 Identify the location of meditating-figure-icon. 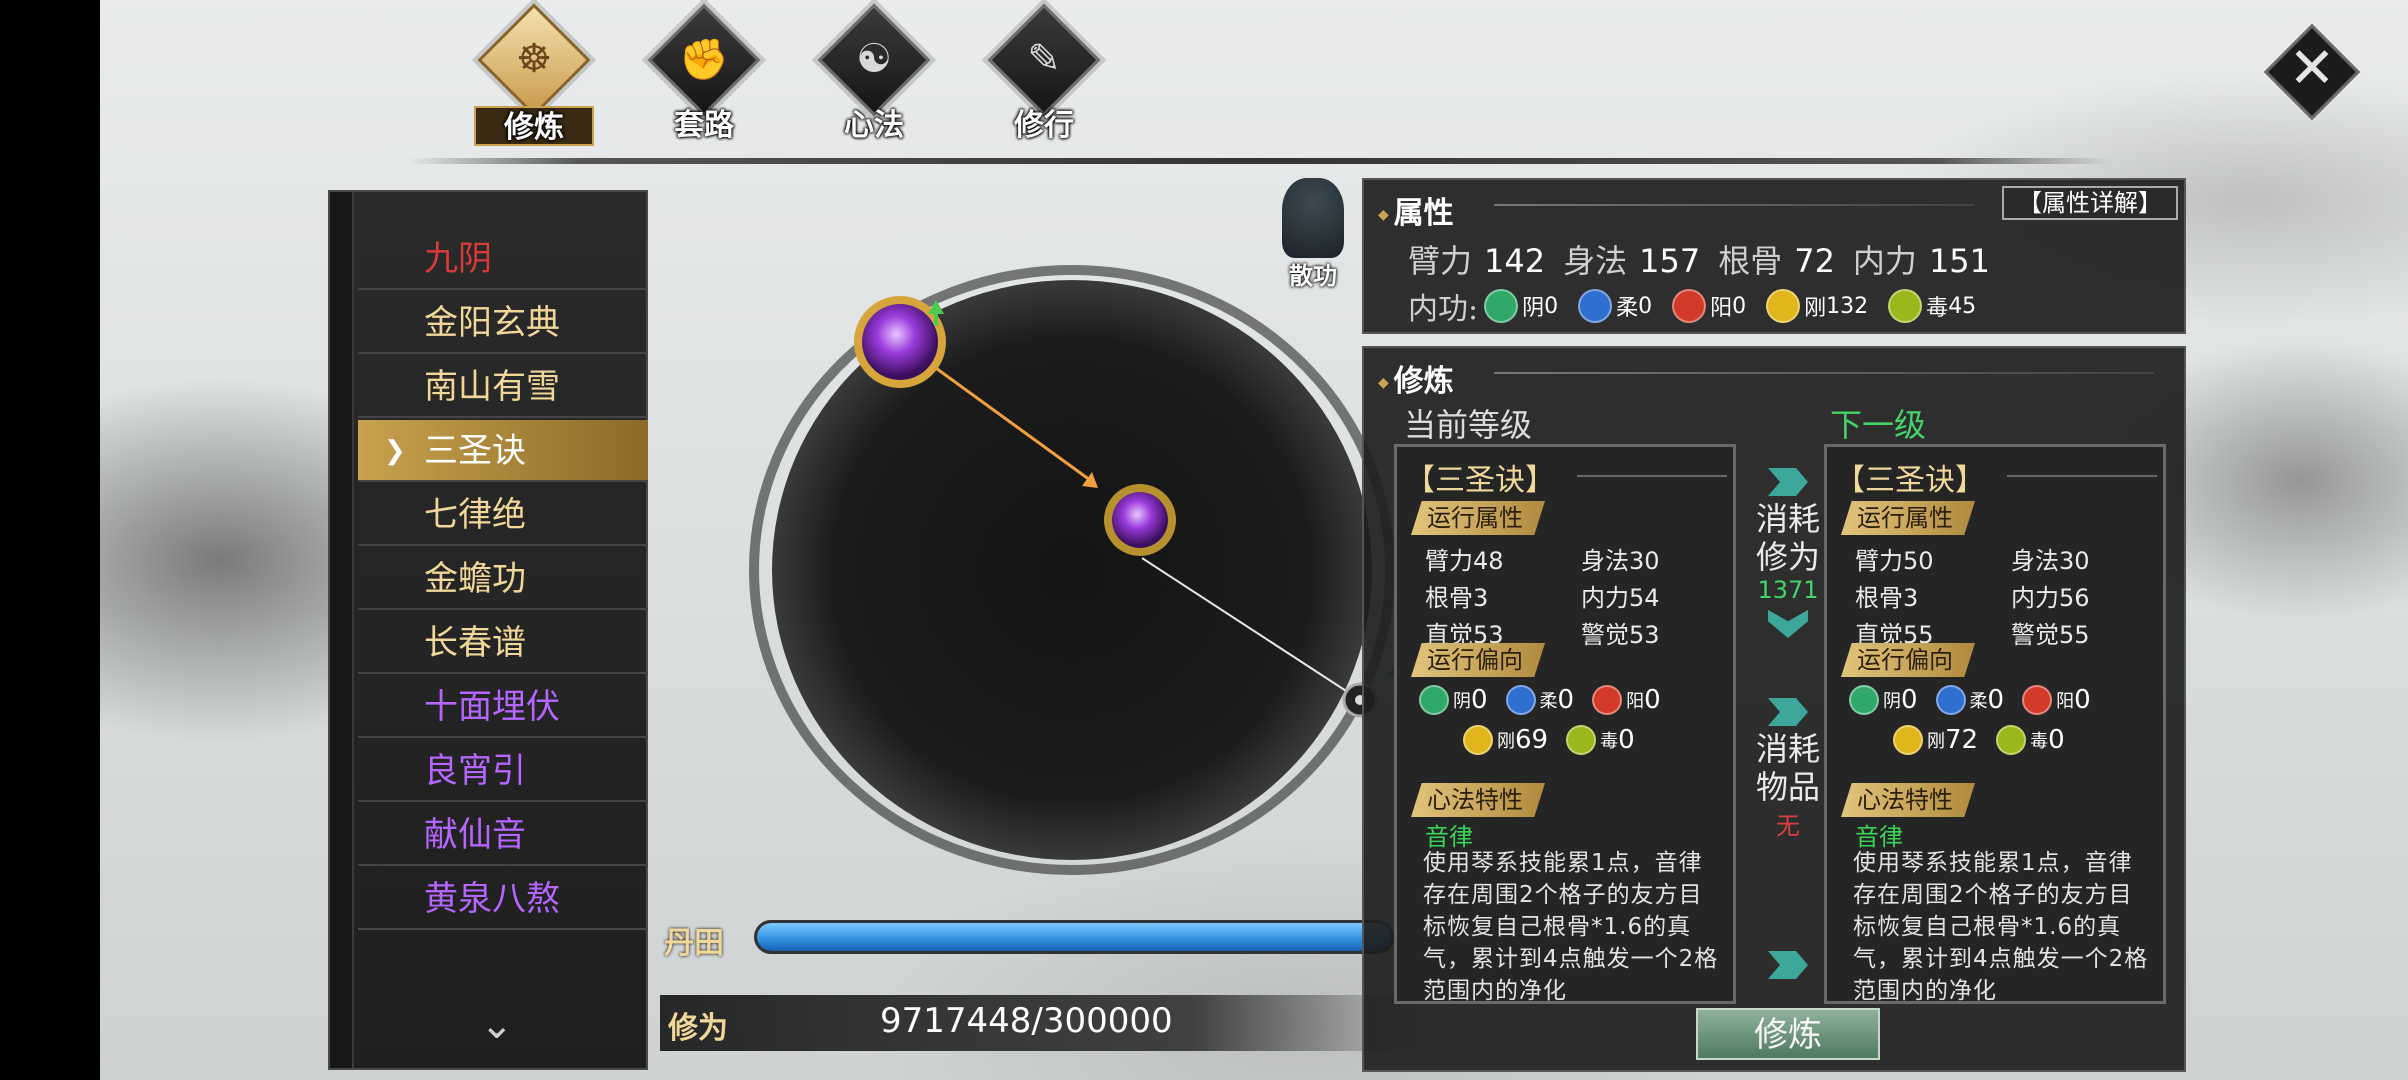
(1313, 218).